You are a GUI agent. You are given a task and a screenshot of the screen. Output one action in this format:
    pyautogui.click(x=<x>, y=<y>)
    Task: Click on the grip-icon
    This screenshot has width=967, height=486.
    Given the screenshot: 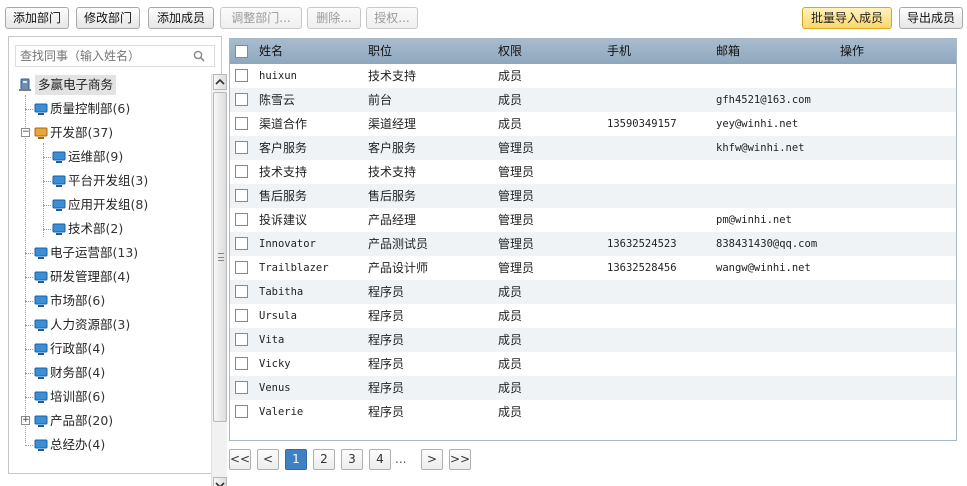 What is the action you would take?
    pyautogui.click(x=221, y=257)
    